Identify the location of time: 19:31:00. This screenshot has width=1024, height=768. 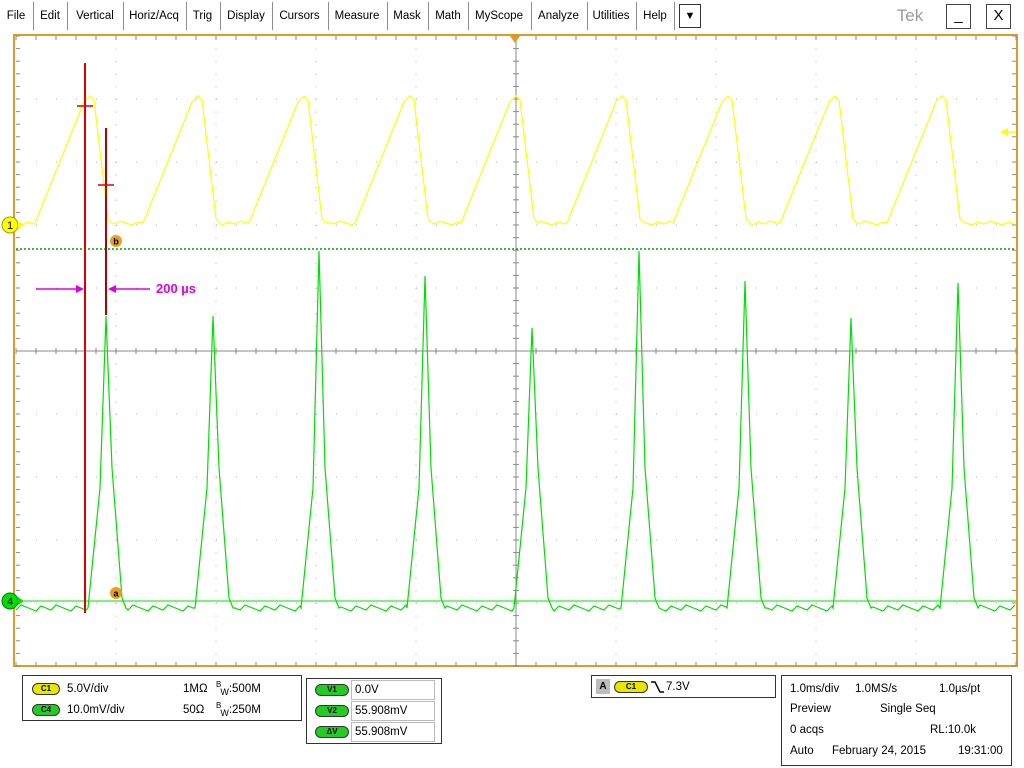
(980, 751).